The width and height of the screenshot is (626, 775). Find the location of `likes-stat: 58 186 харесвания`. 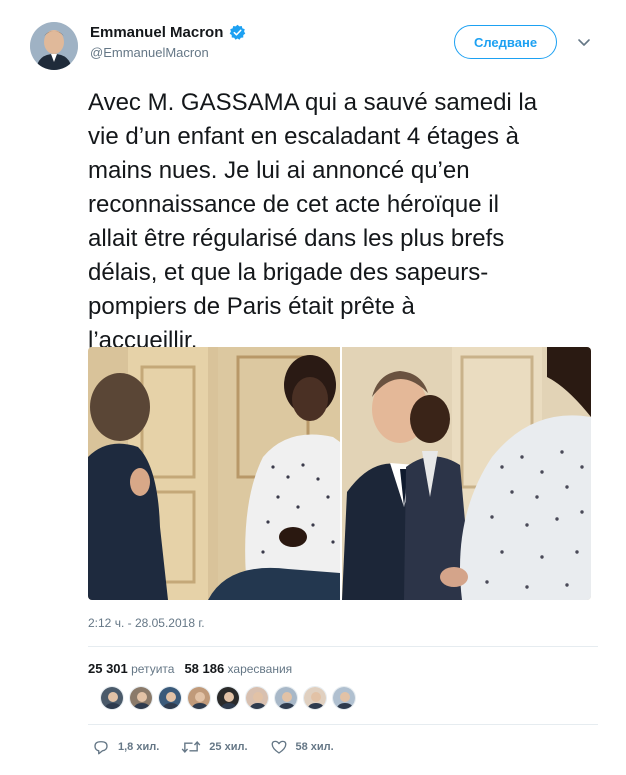

likes-stat: 58 186 харесвания is located at coordinates (238, 668).